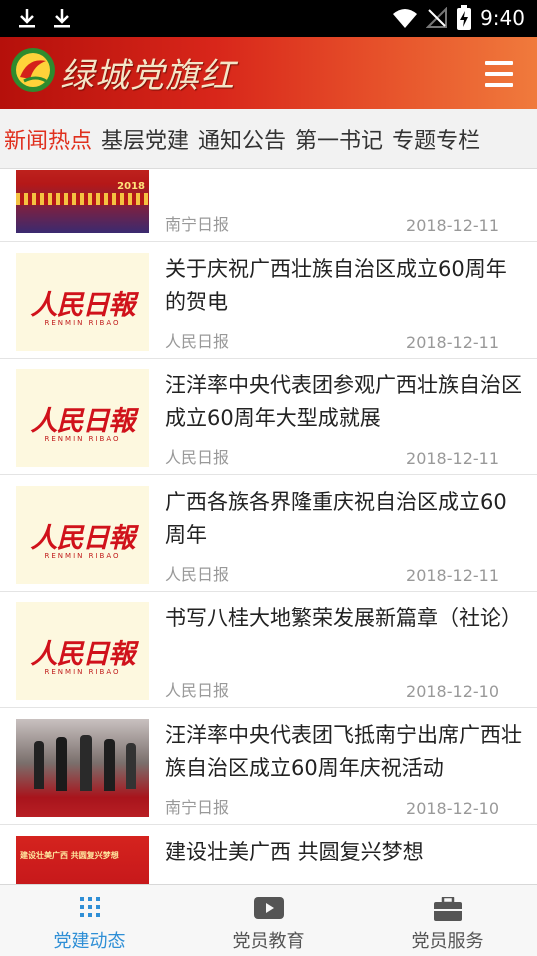  What do you see at coordinates (405, 18) in the screenshot?
I see `wifi-icon` at bounding box center [405, 18].